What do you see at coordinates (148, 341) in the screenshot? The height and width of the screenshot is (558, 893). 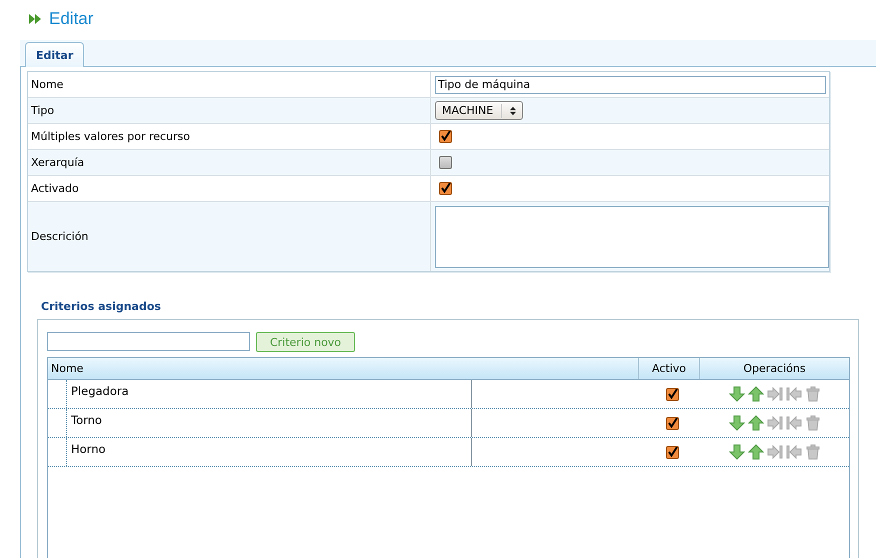 I see `criterion-input` at bounding box center [148, 341].